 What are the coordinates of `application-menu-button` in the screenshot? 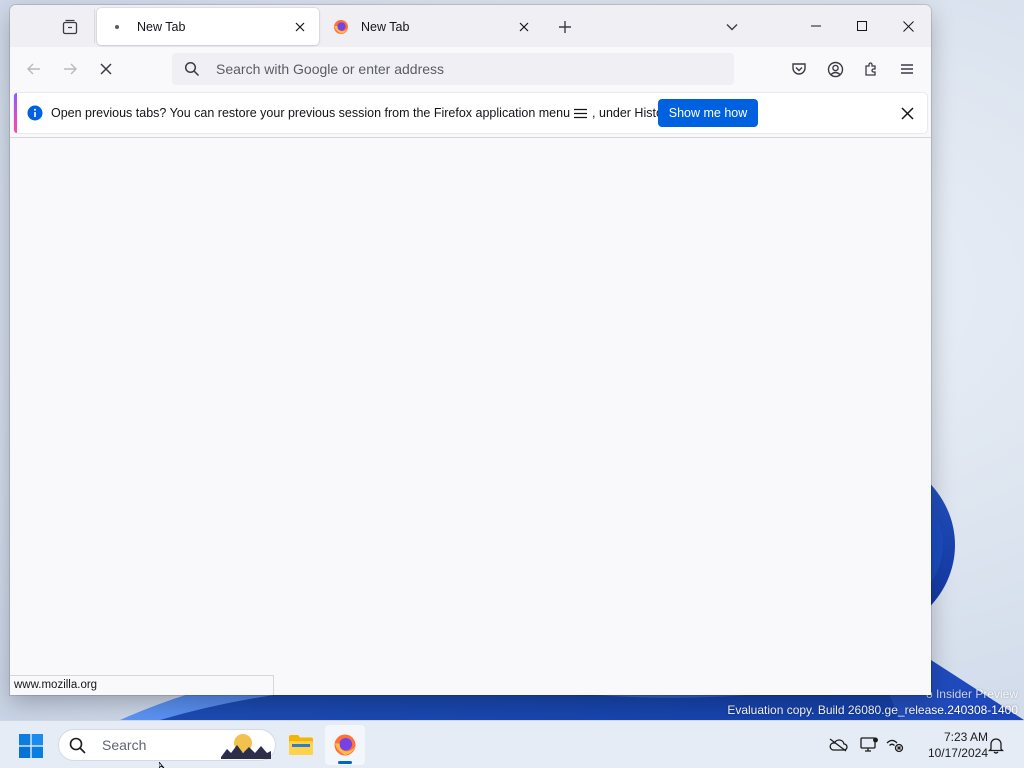 It's located at (907, 69).